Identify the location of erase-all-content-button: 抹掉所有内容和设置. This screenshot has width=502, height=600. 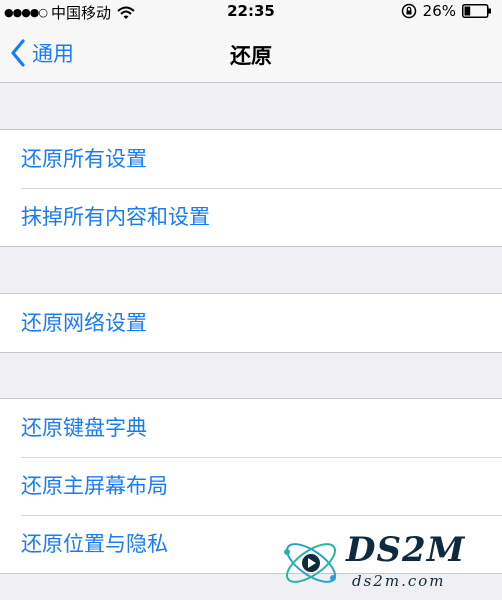
(251, 217).